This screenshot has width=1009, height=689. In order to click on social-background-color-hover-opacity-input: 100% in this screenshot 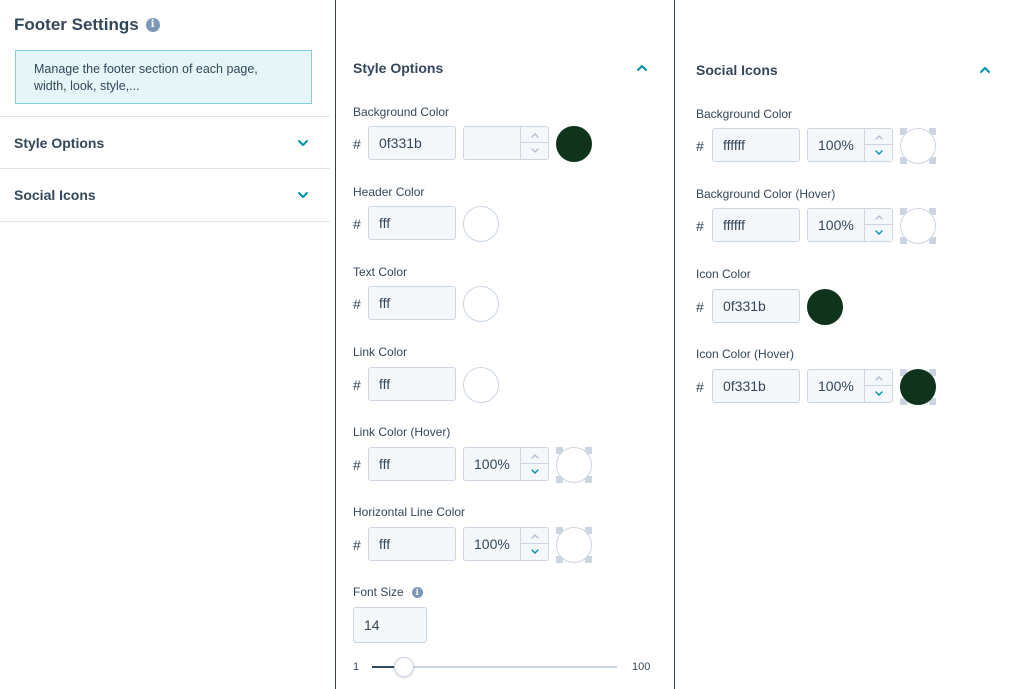, I will do `click(850, 225)`.